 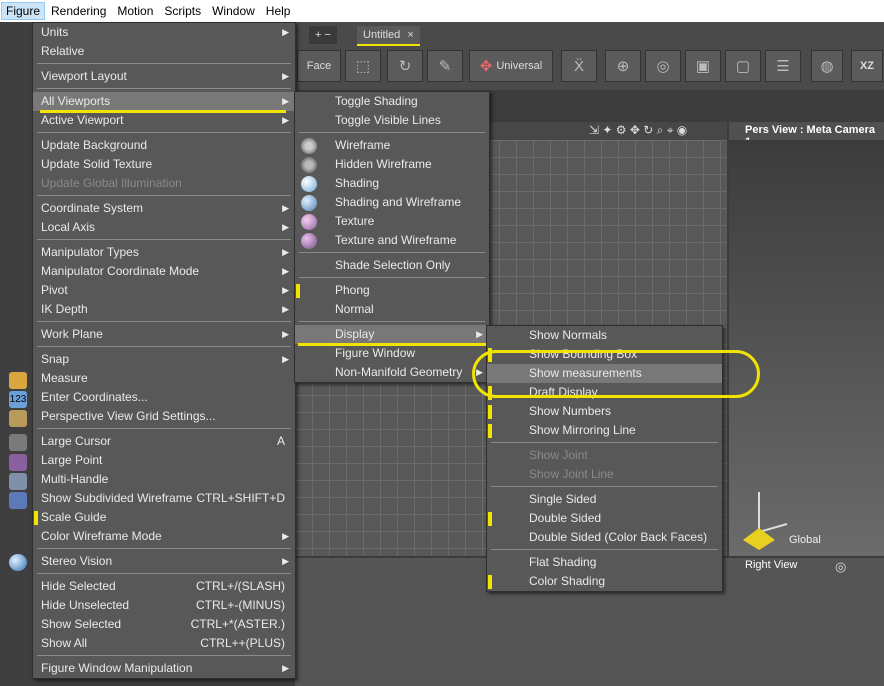 What do you see at coordinates (392, 240) in the screenshot?
I see `menu-item-texture-and-wireframe: Texture and Wireframe` at bounding box center [392, 240].